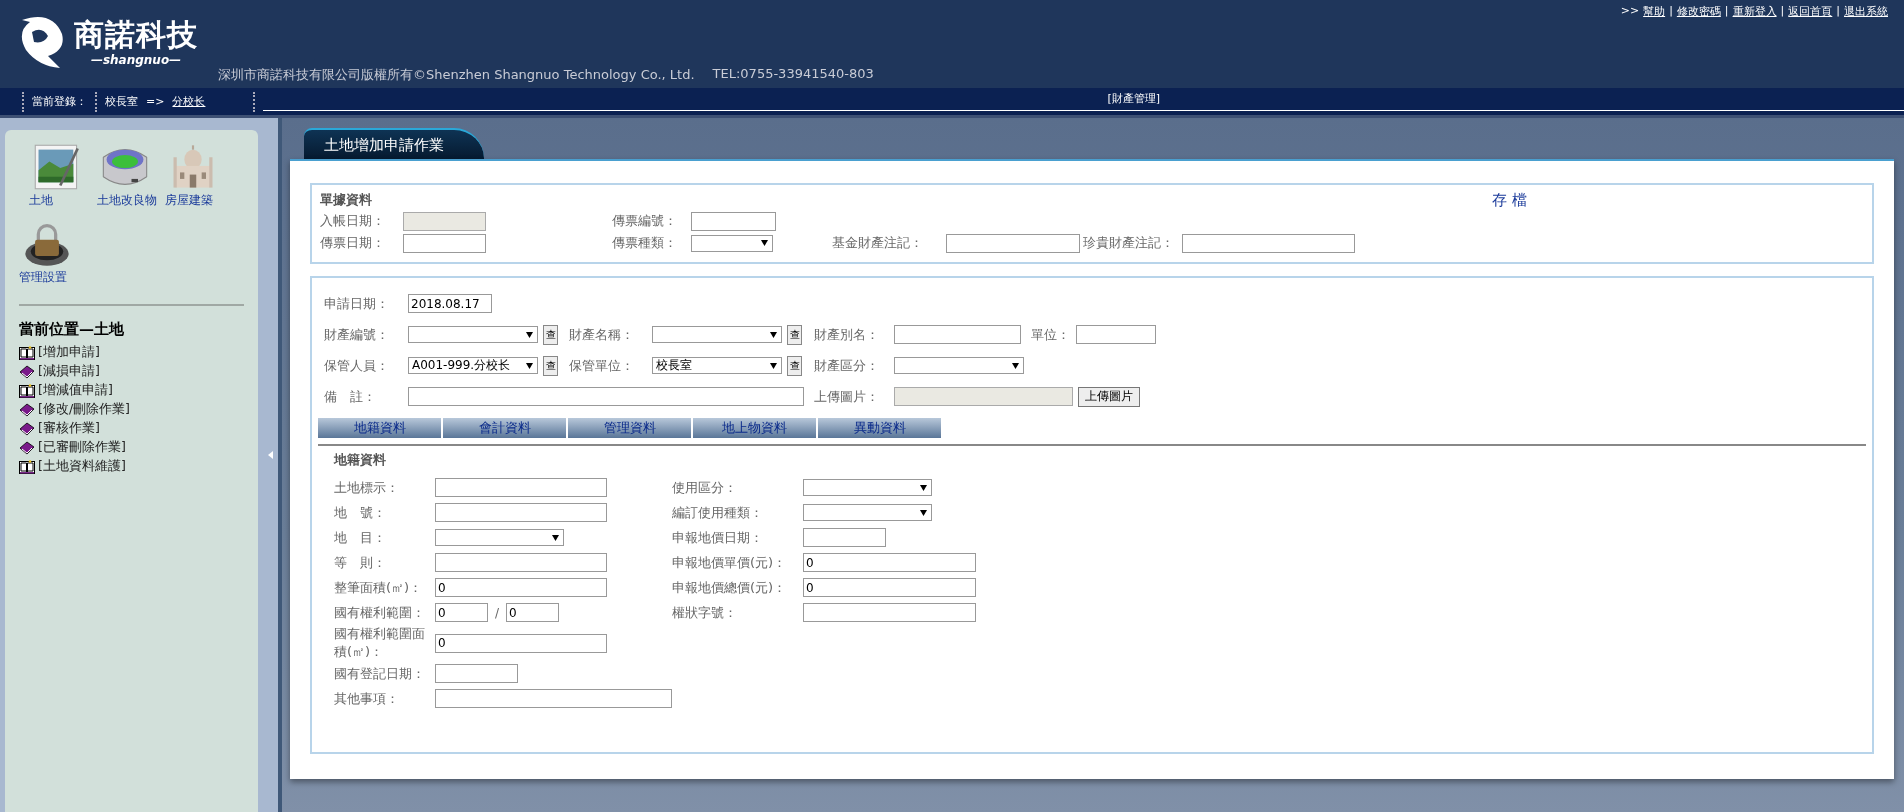 Image resolution: width=1904 pixels, height=812 pixels. What do you see at coordinates (793, 74) in the screenshot?
I see `phone-text: TEL:0755-33941540-803` at bounding box center [793, 74].